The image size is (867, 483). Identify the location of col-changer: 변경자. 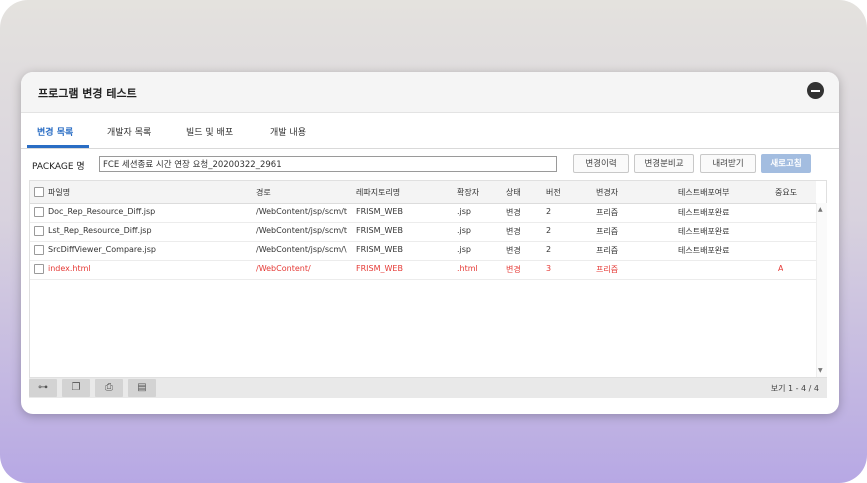
(607, 192).